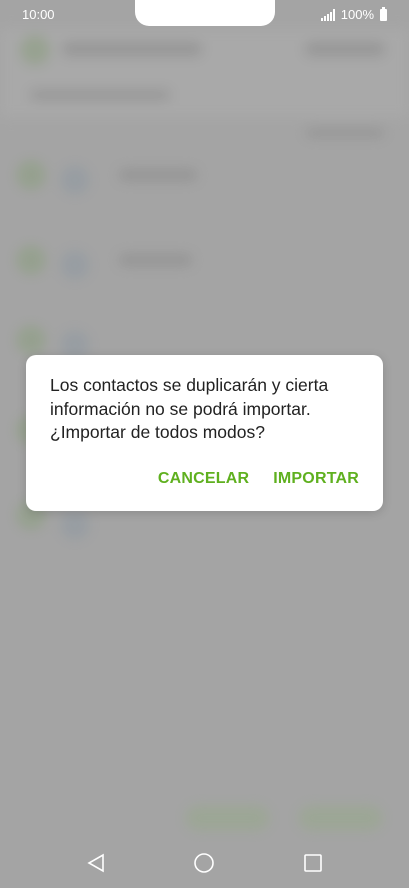 The image size is (409, 888). Describe the element at coordinates (316, 479) in the screenshot. I see `import-button: IMPORTAR` at that location.